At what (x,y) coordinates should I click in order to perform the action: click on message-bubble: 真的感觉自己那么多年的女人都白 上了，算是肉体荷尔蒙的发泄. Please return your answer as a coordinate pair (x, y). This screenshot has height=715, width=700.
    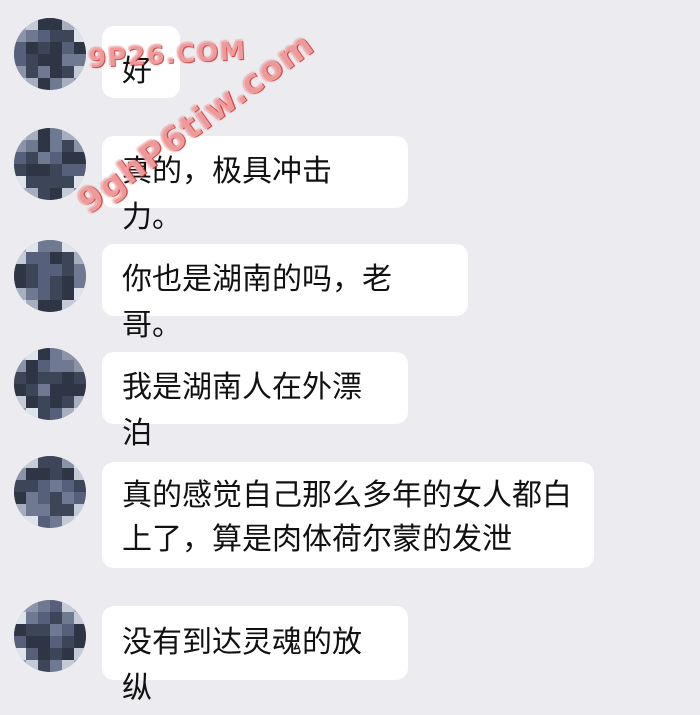
    Looking at the image, I should click on (348, 515).